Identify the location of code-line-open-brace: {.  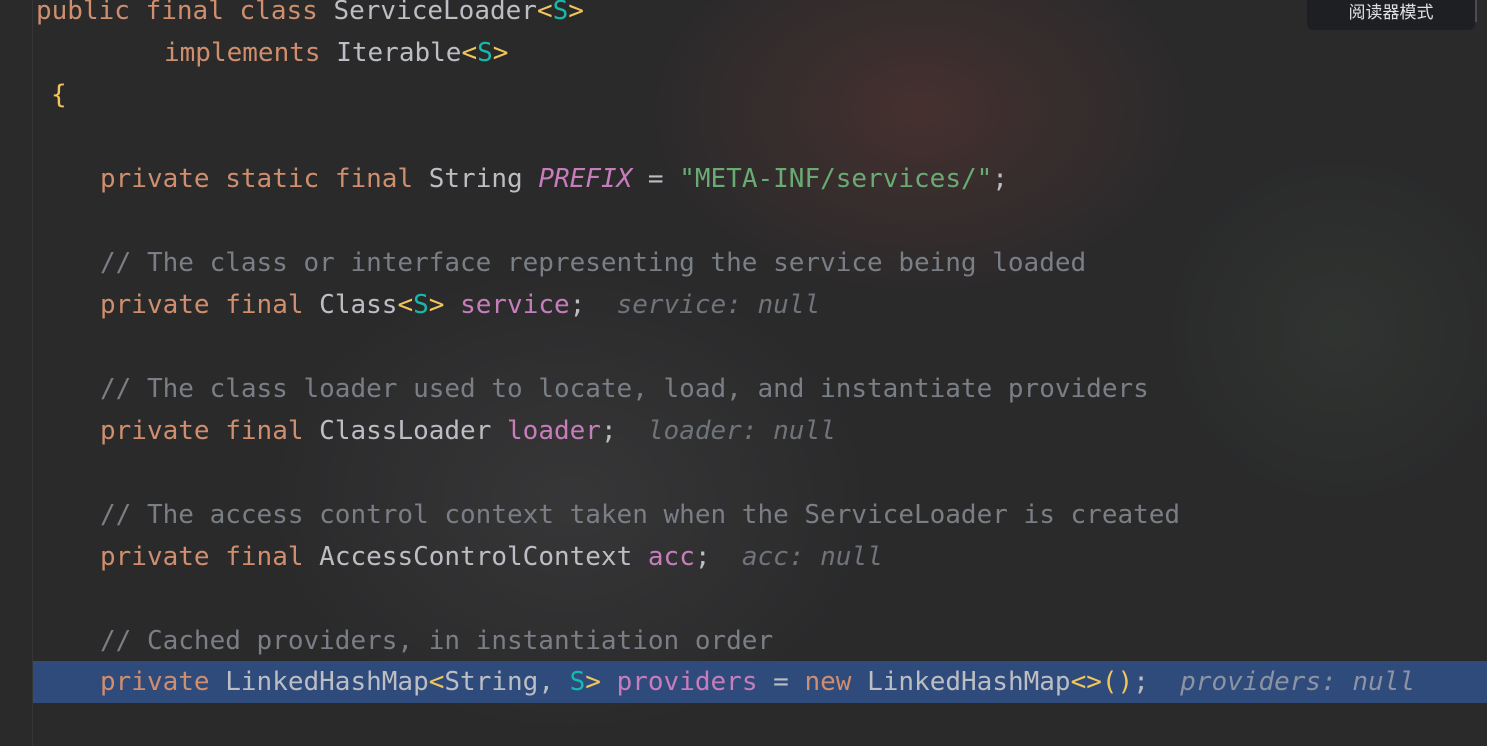
(59, 95).